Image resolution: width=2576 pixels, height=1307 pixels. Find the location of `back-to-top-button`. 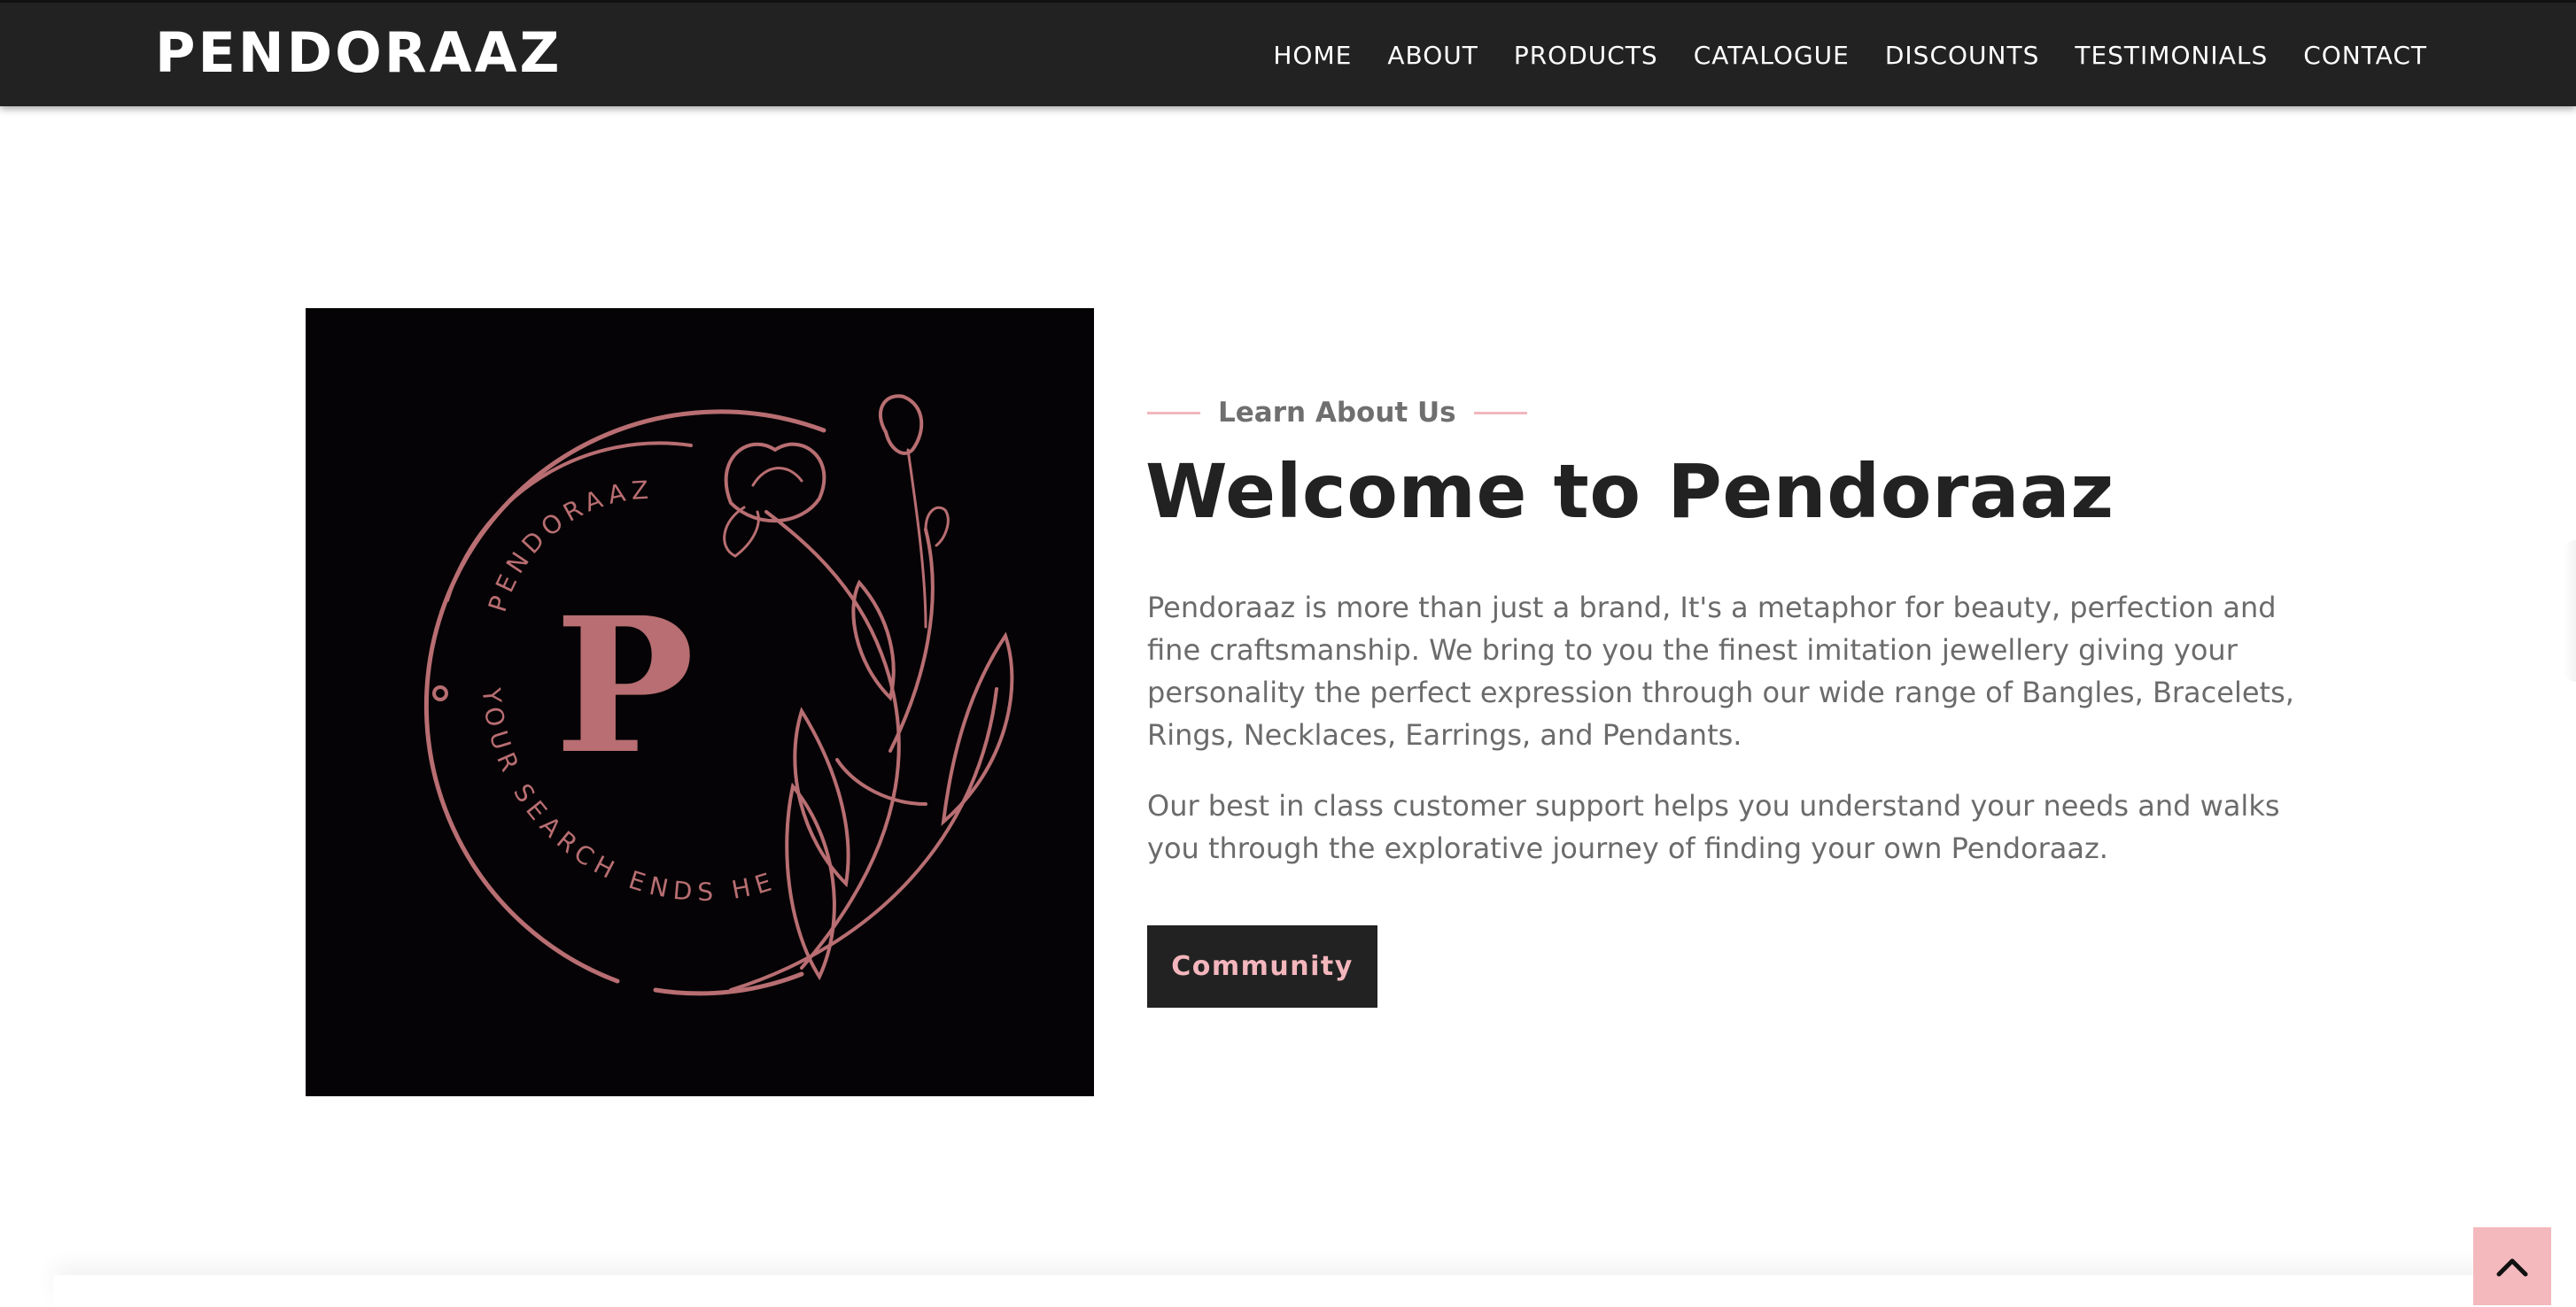

back-to-top-button is located at coordinates (2512, 1266).